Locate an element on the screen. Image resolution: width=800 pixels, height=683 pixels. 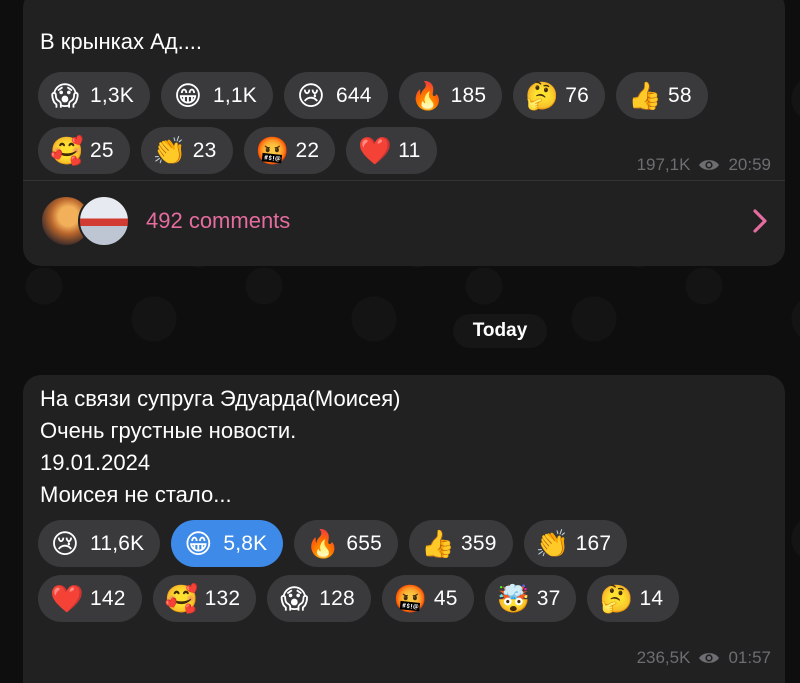
reaction-row: 😢 11,6K 😁 5,8K 🔥 655 👍 359 👏 167 is located at coordinates (358, 543).